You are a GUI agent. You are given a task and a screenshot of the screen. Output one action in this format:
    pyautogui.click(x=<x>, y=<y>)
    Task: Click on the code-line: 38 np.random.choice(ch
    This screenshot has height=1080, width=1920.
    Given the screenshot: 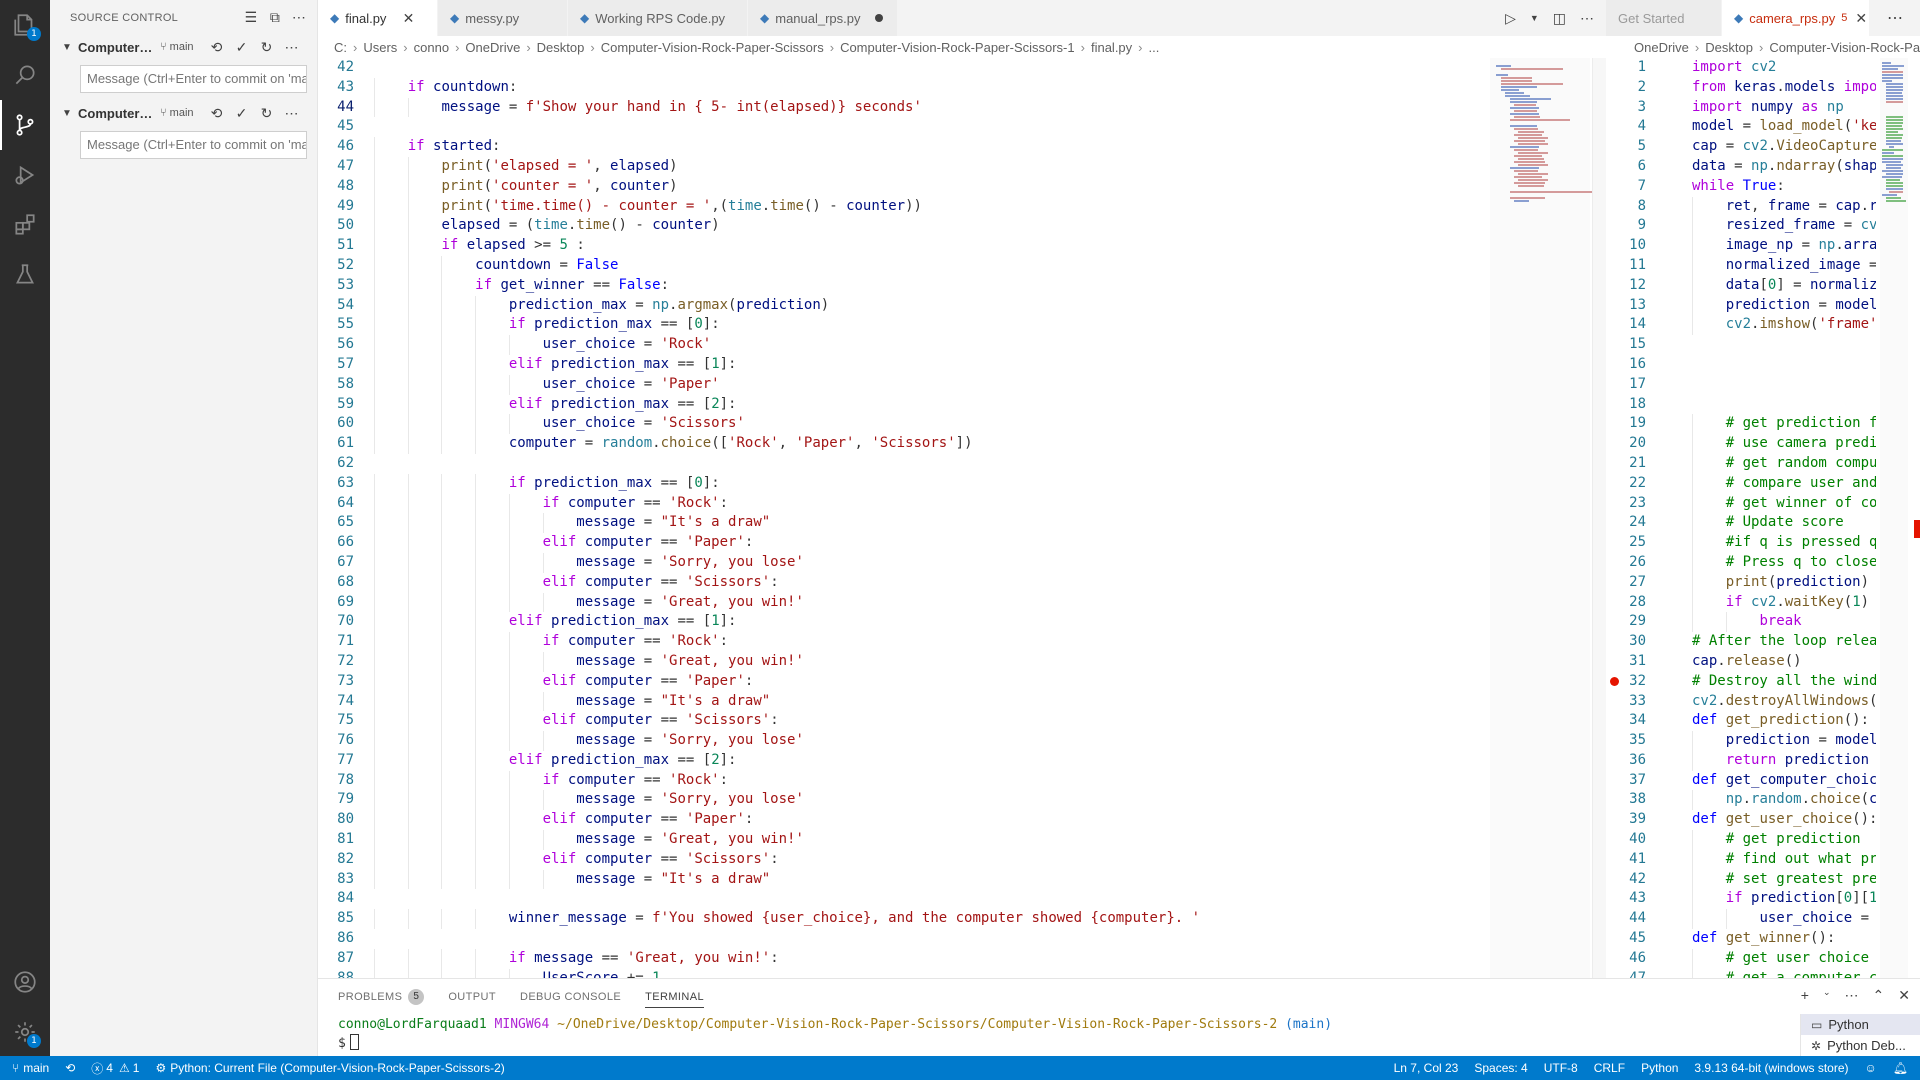 What is the action you would take?
    pyautogui.click(x=1741, y=800)
    